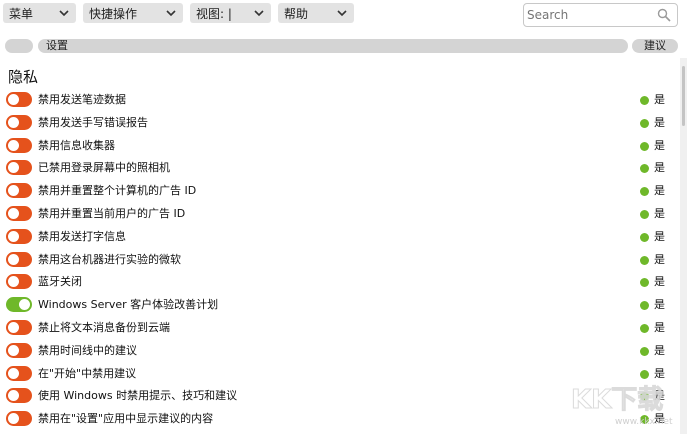 The image size is (687, 434). Describe the element at coordinates (340, 237) in the screenshot. I see `setting-row: 禁用发送打字信息 是` at that location.